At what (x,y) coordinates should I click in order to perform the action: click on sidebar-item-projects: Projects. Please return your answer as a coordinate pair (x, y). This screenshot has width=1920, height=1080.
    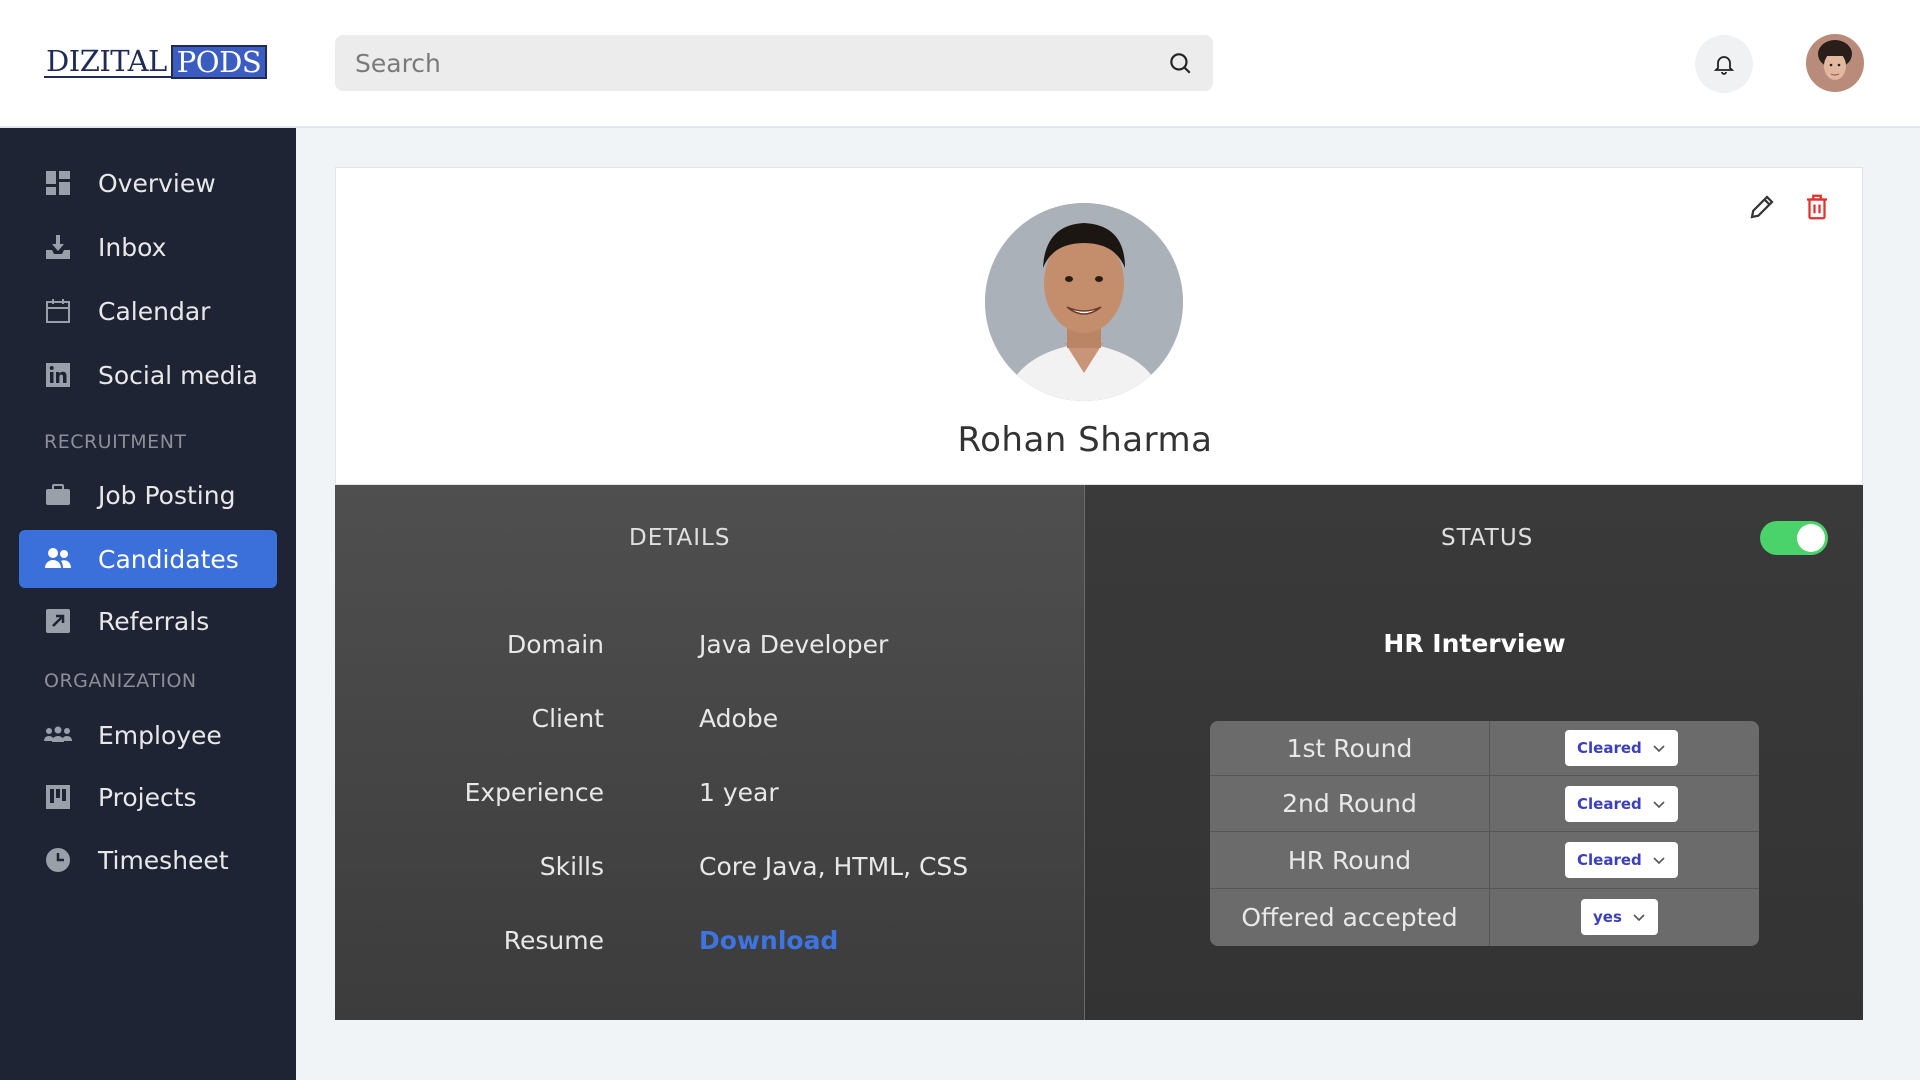
    Looking at the image, I should click on (148, 797).